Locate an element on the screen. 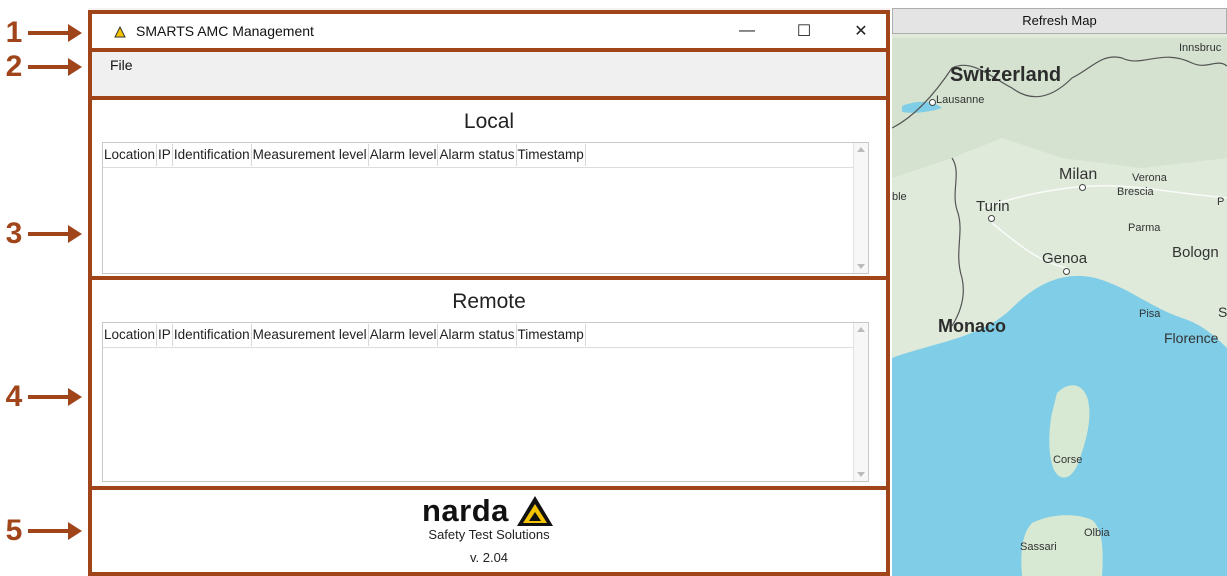 The width and height of the screenshot is (1227, 576). local-title: Local is located at coordinates (489, 121).